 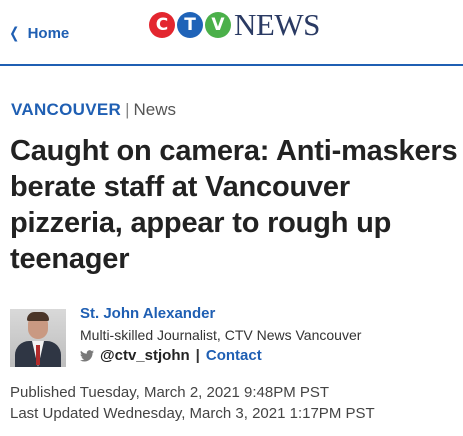 I want to click on header-divider, so click(x=231, y=65).